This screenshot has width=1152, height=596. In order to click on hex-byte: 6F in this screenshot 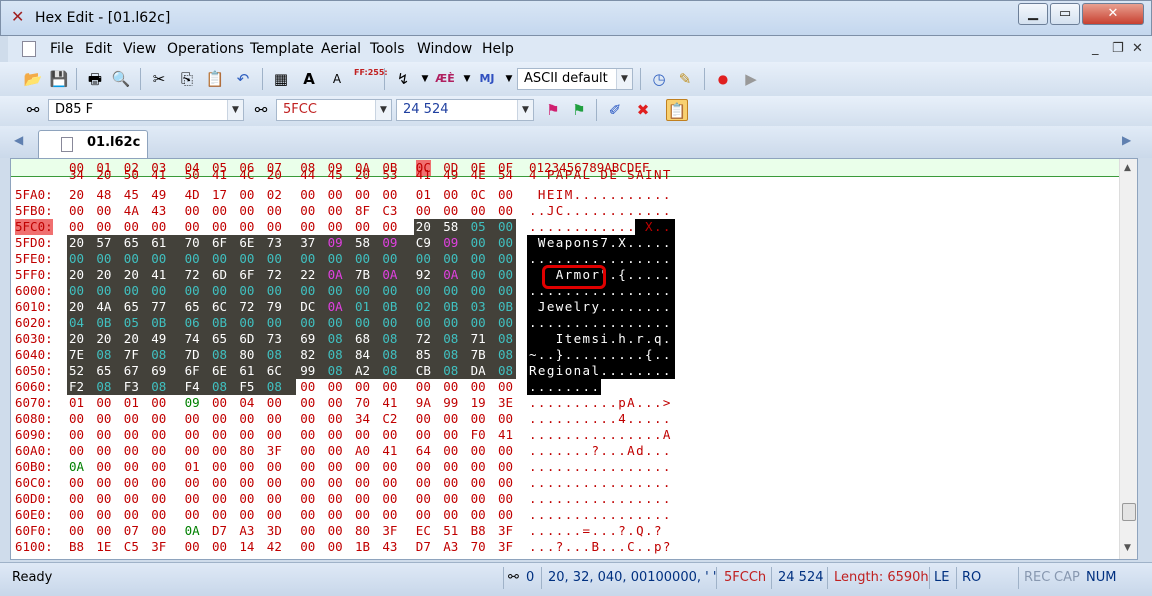, I will do `click(246, 275)`.